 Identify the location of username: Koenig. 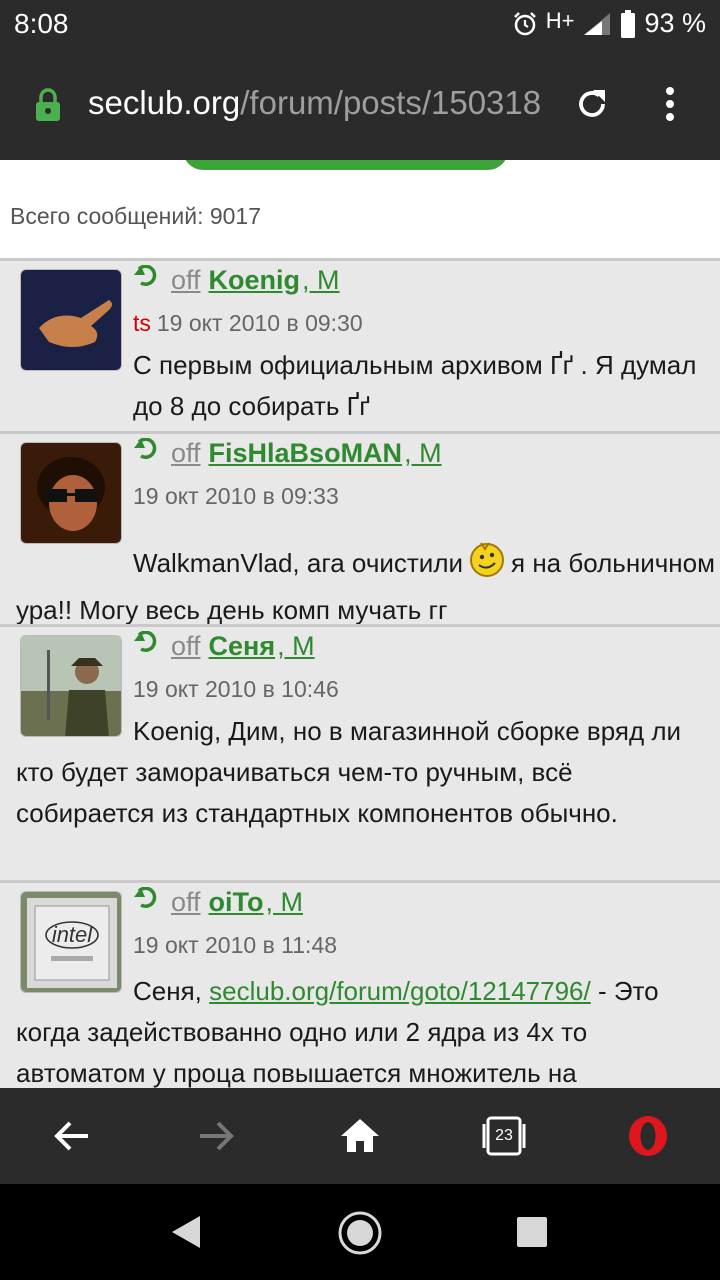
(255, 280).